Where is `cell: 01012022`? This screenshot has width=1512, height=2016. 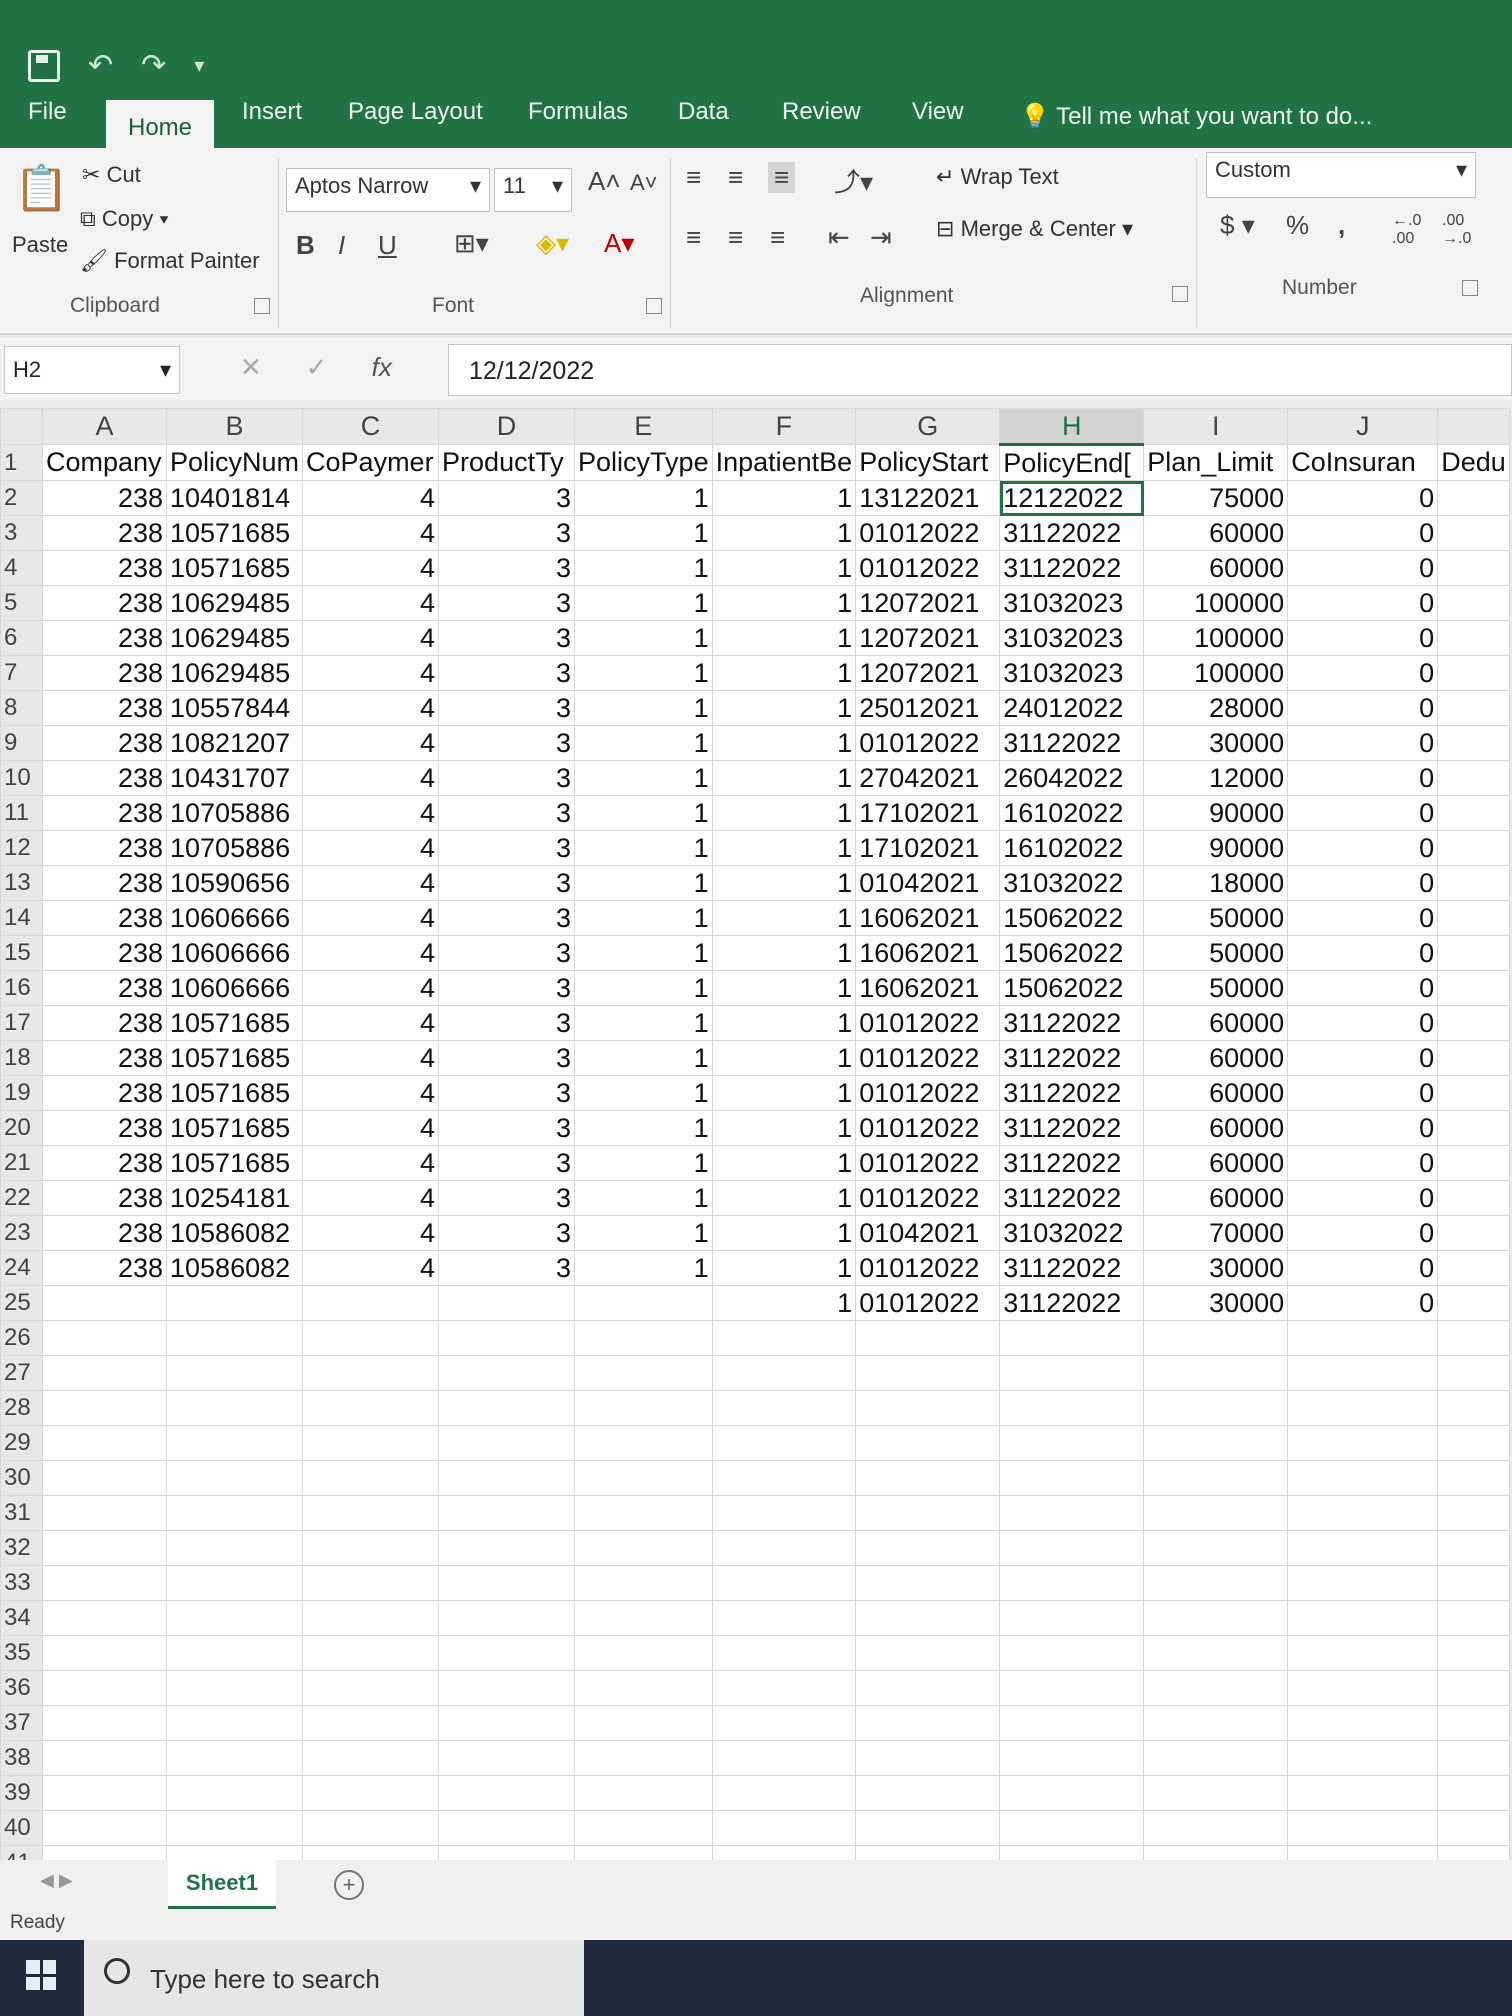
cell: 01012022 is located at coordinates (928, 1128).